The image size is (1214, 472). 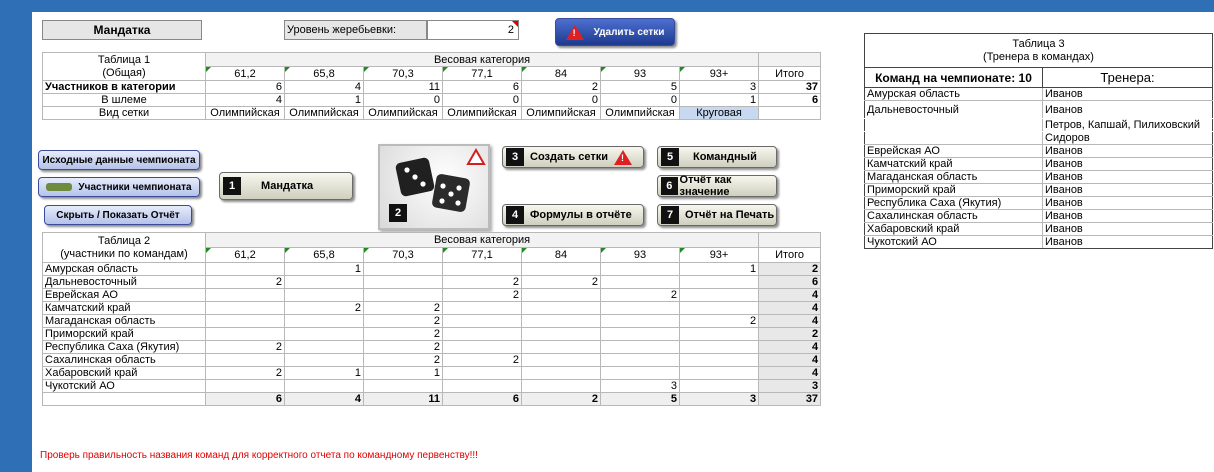 I want to click on mandatka-title-cell: Мандатка, so click(x=122, y=30).